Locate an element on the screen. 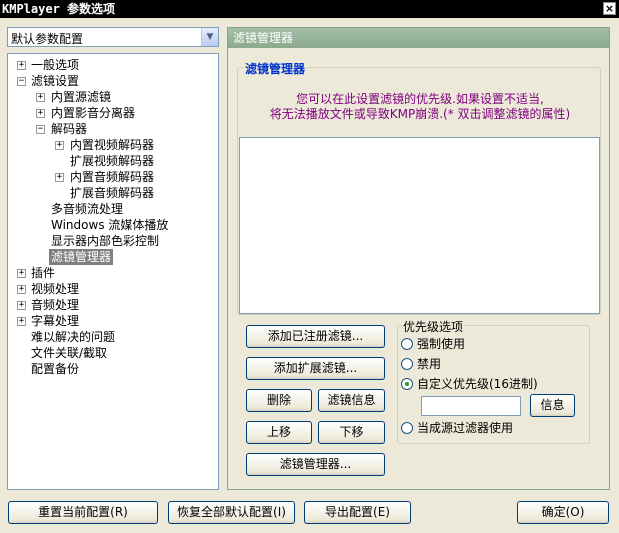 This screenshot has width=619, height=533. custom-priority-input is located at coordinates (471, 406).